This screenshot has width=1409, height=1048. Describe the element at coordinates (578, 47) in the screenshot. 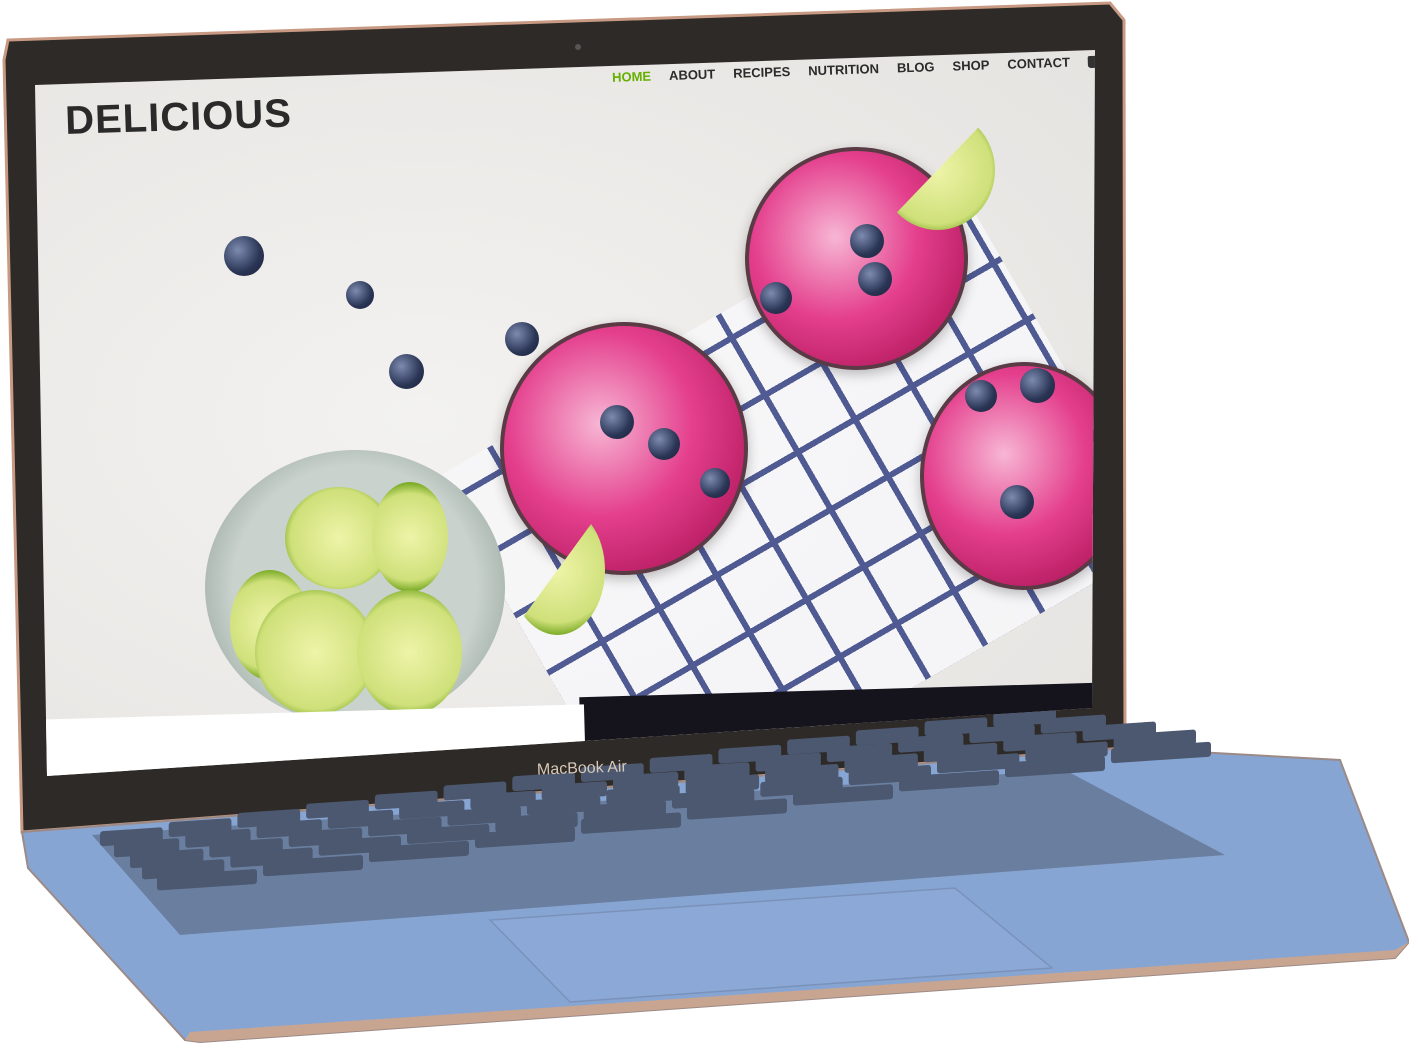

I see `camera` at that location.